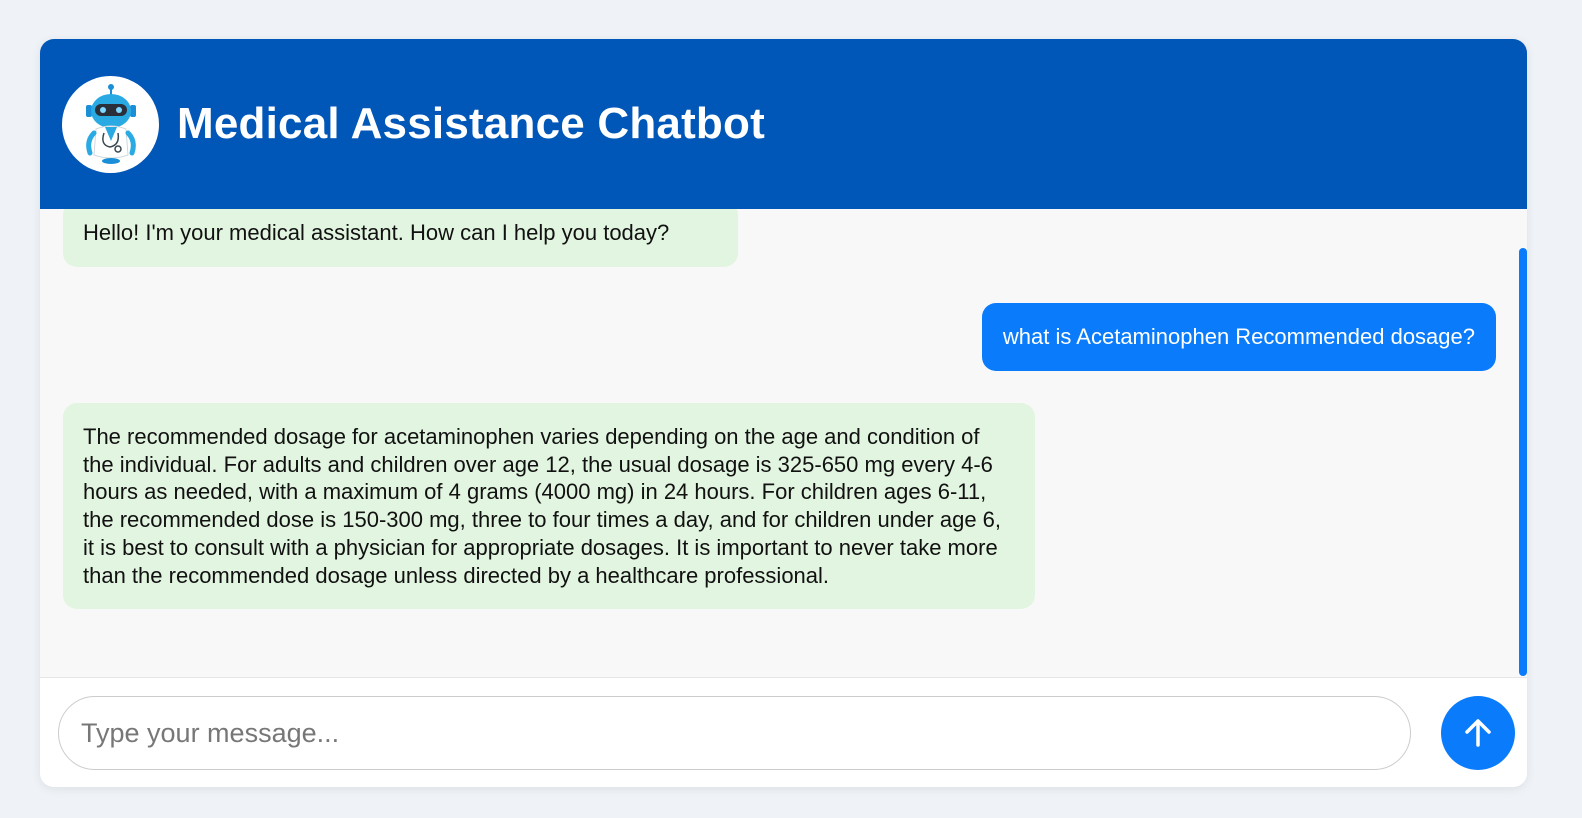 The image size is (1582, 818). I want to click on message-input, so click(734, 733).